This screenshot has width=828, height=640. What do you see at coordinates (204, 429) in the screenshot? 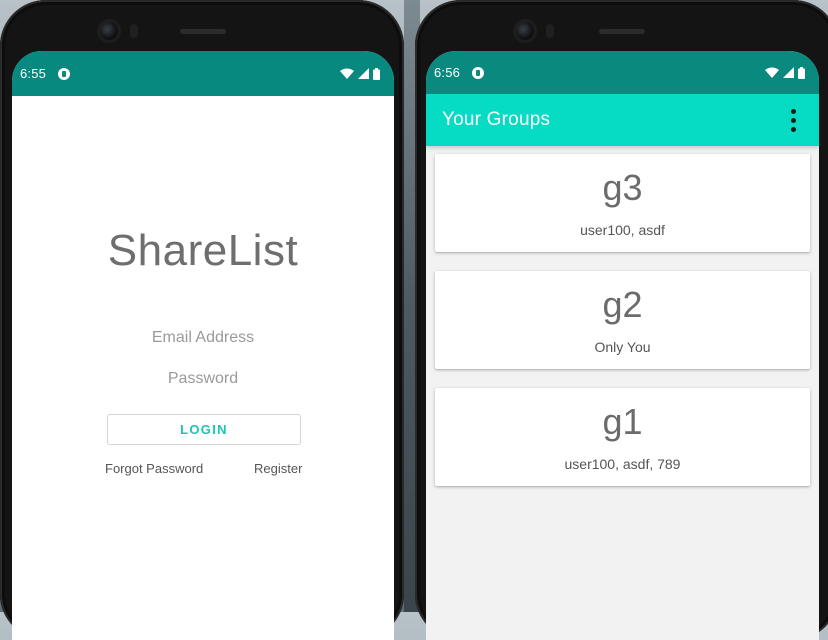
I see `login-button: LOGIN` at bounding box center [204, 429].